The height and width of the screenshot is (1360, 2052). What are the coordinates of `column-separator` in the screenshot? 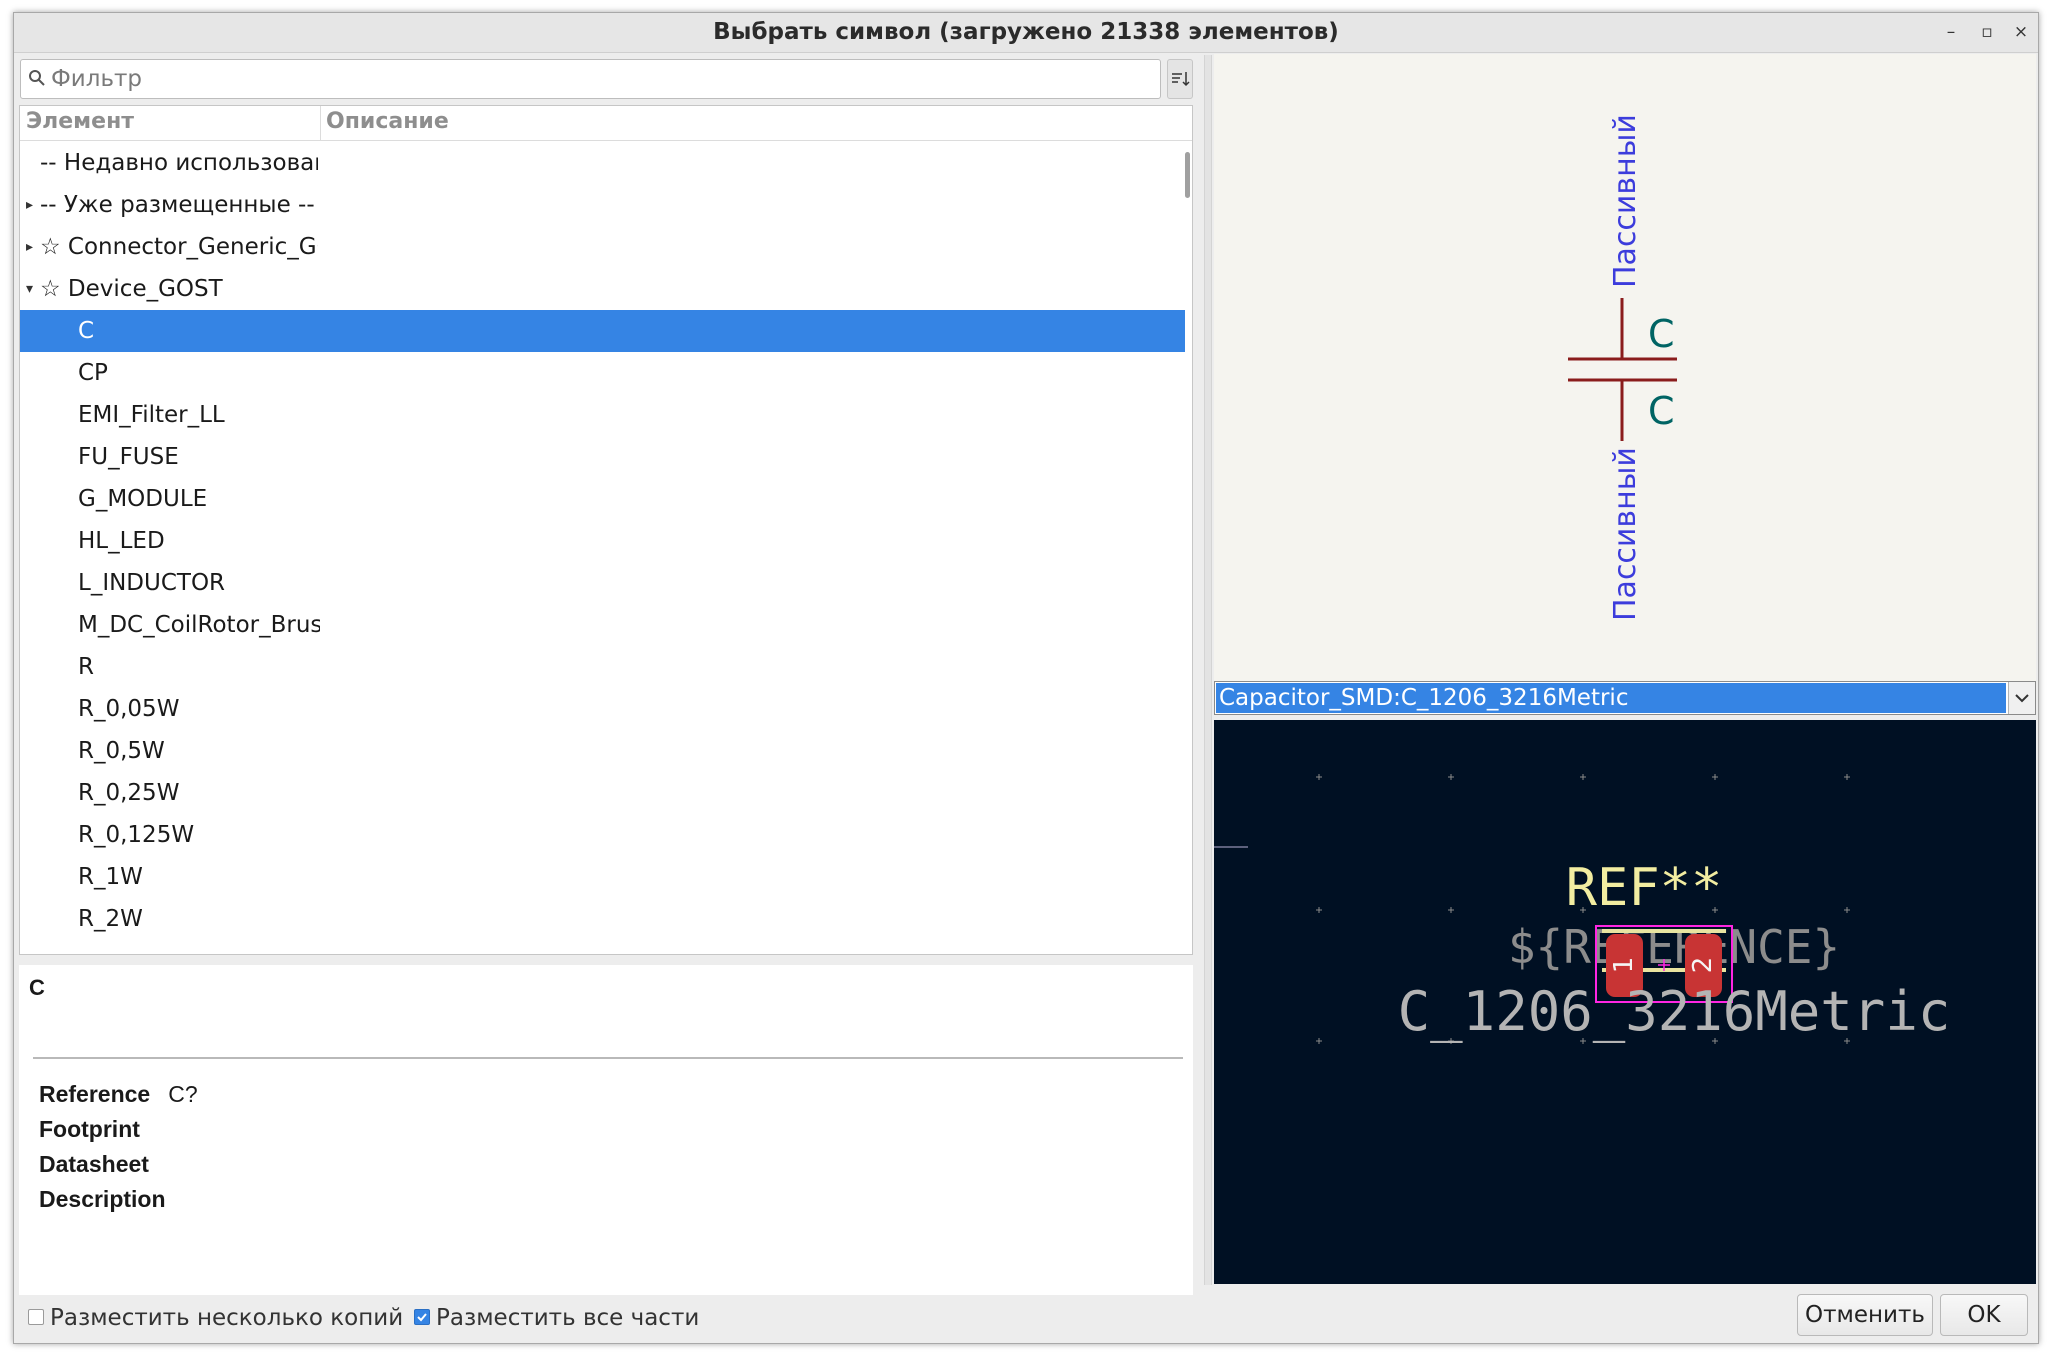 It's located at (320, 123).